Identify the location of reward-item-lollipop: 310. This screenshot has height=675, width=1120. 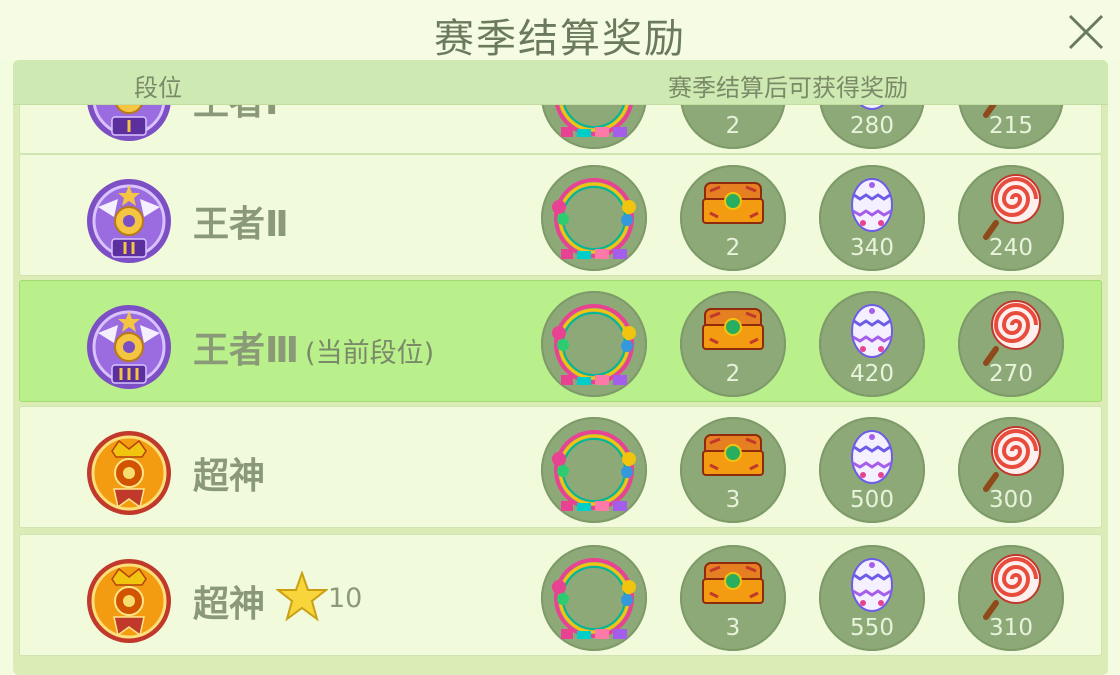
(1011, 598).